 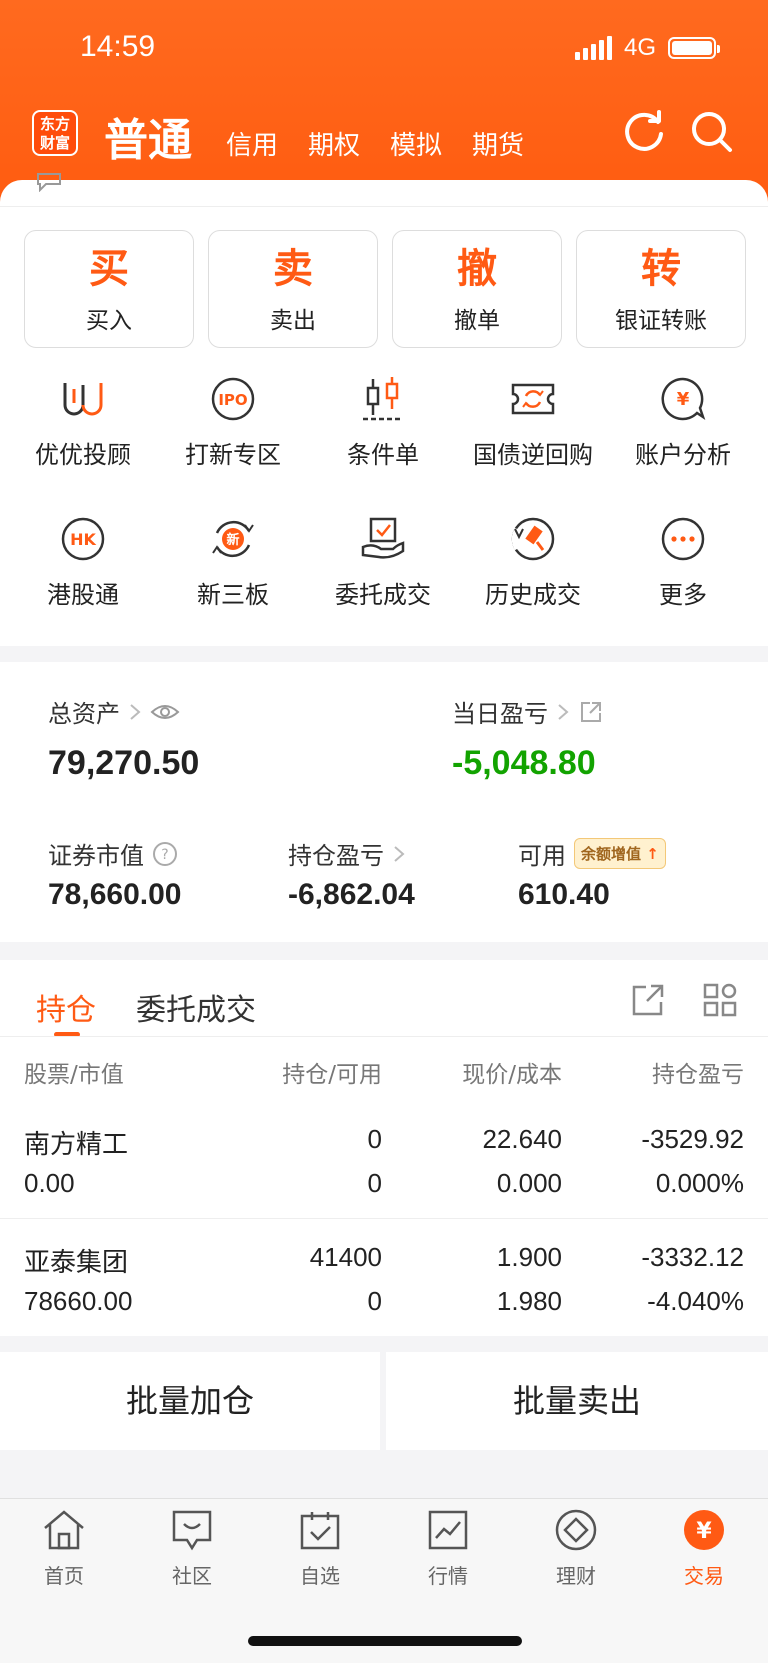 I want to click on export-icon, so click(x=648, y=1000).